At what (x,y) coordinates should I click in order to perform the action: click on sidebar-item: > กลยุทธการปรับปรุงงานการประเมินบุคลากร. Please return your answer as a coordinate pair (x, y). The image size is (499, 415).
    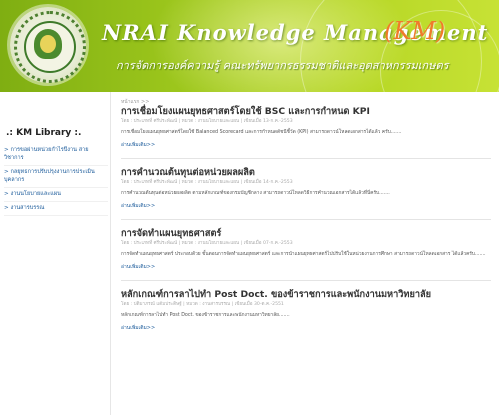
    Looking at the image, I should click on (56, 177).